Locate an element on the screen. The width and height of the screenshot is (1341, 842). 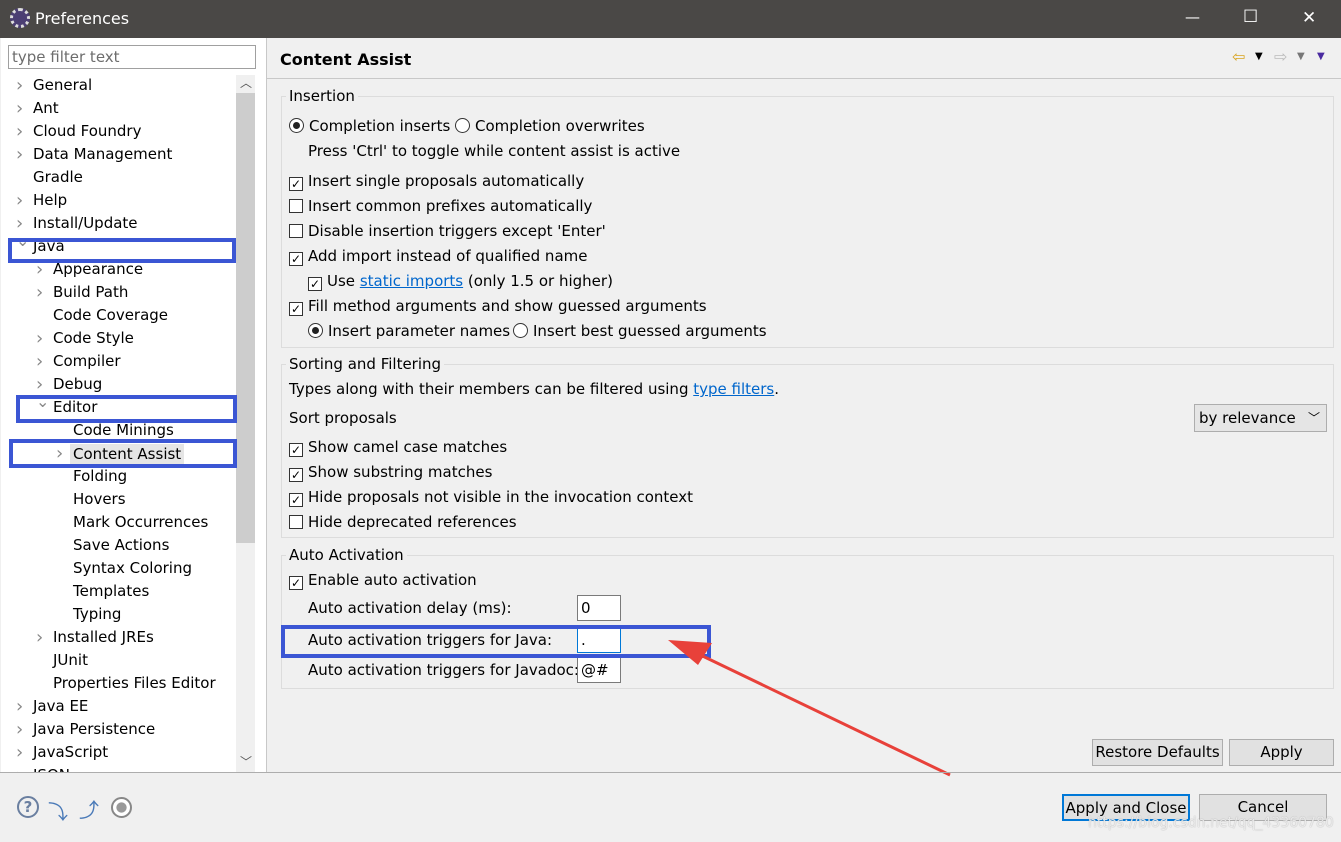
footer-divider is located at coordinates (670, 772).